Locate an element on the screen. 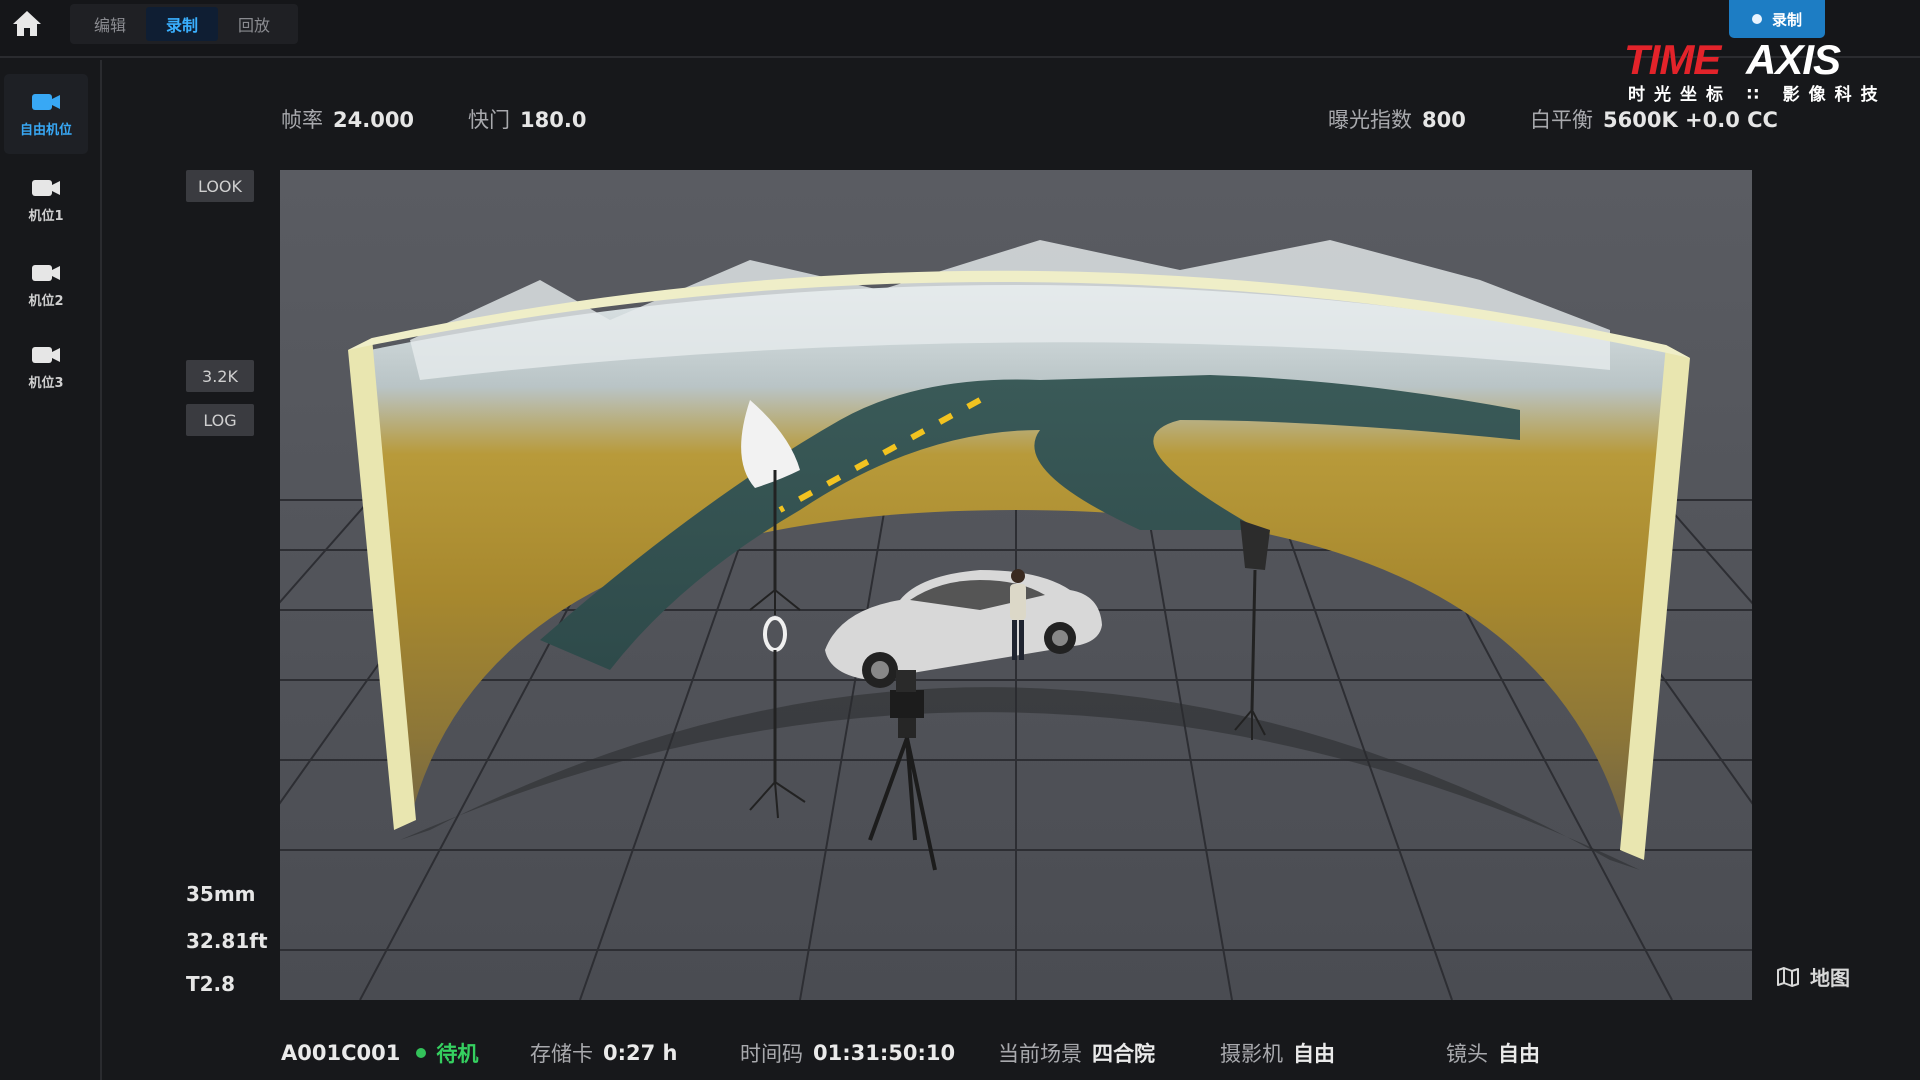 The width and height of the screenshot is (1920, 1080). timecode-readout: 时间码 01:31:50:10 is located at coordinates (847, 1053).